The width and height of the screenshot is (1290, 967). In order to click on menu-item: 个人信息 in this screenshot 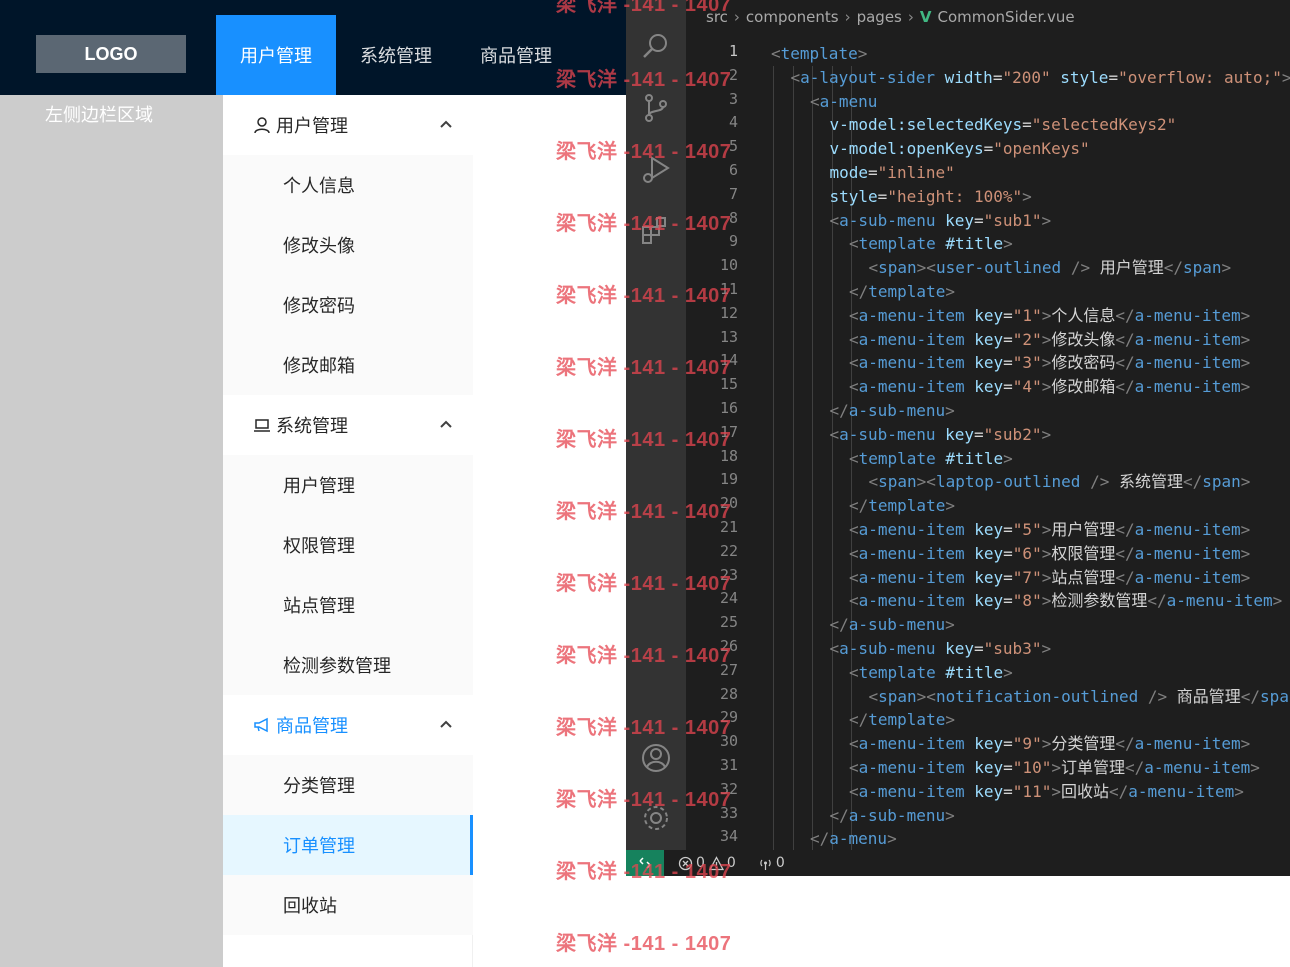, I will do `click(348, 185)`.